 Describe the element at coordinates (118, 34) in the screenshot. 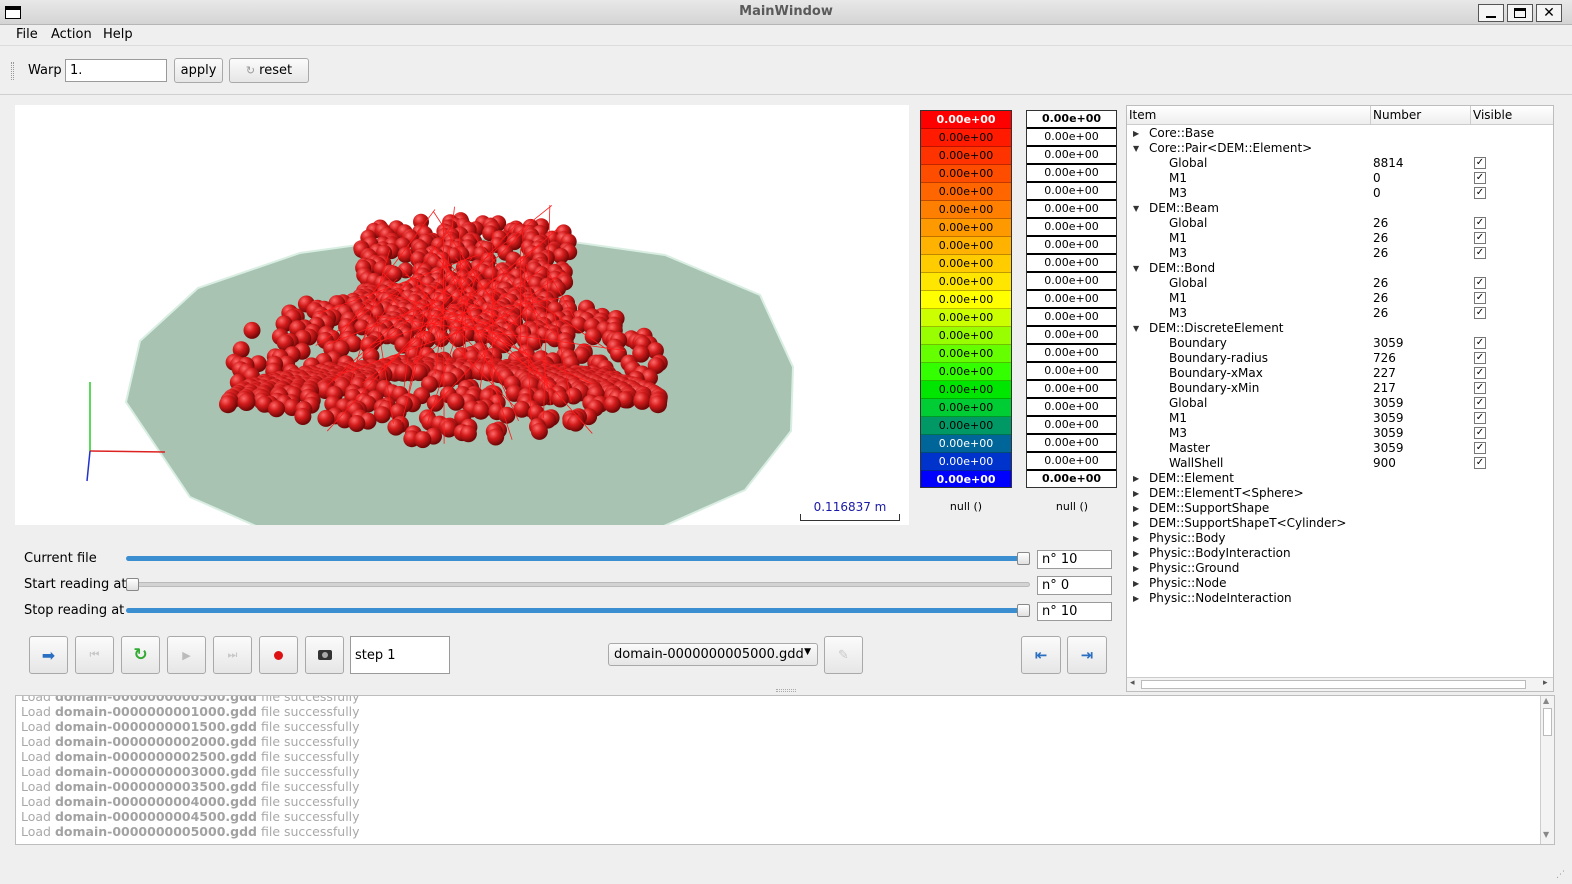

I see `menu-help: Help` at that location.